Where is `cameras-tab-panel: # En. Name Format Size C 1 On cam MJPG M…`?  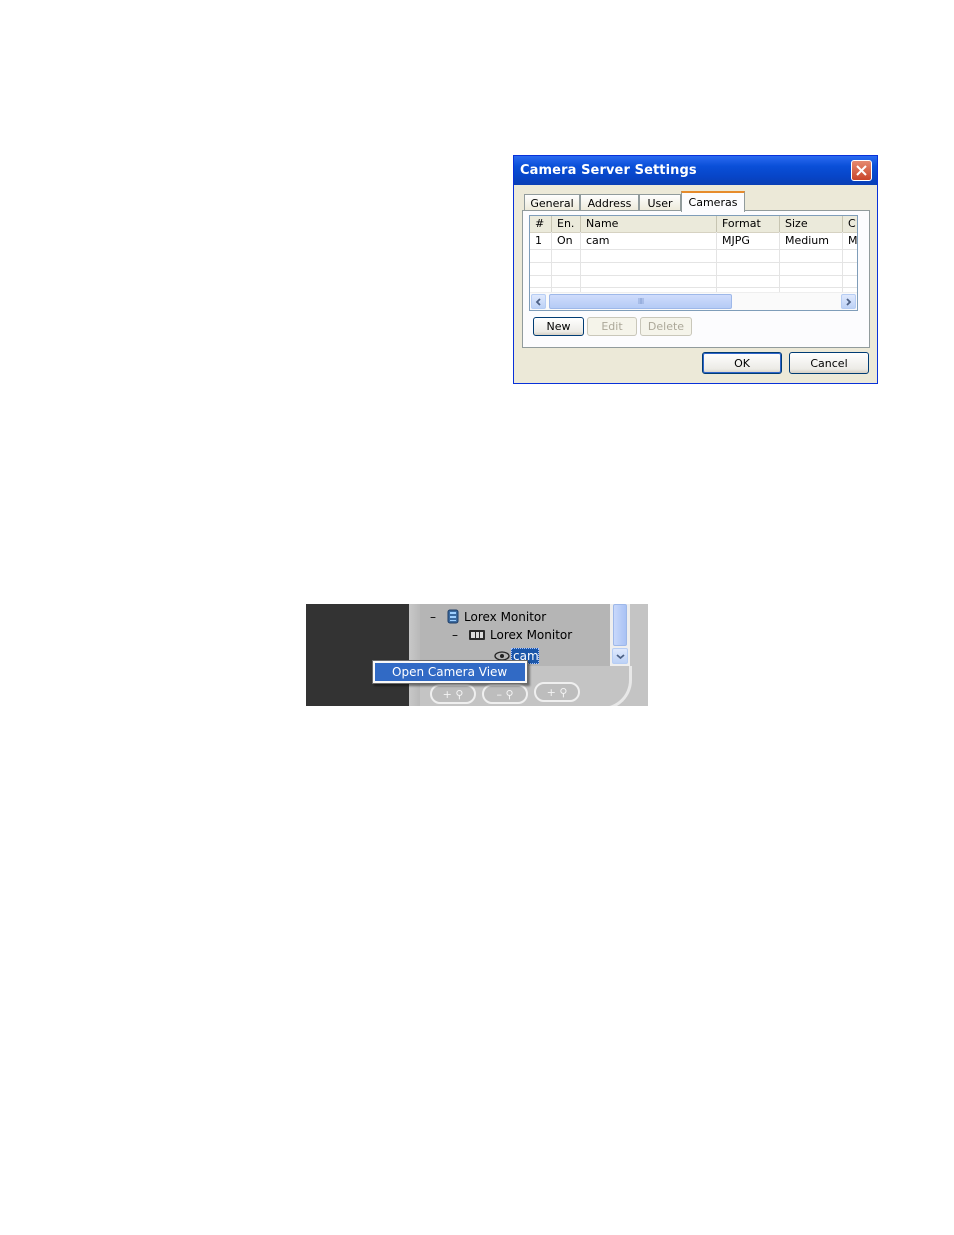 cameras-tab-panel: # En. Name Format Size C 1 On cam MJPG M… is located at coordinates (696, 279).